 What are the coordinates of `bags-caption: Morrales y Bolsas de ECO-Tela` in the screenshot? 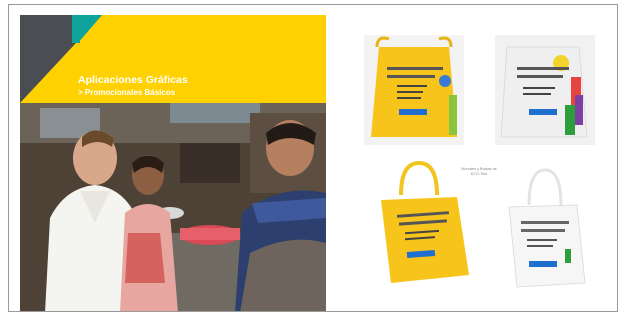 It's located at (479, 171).